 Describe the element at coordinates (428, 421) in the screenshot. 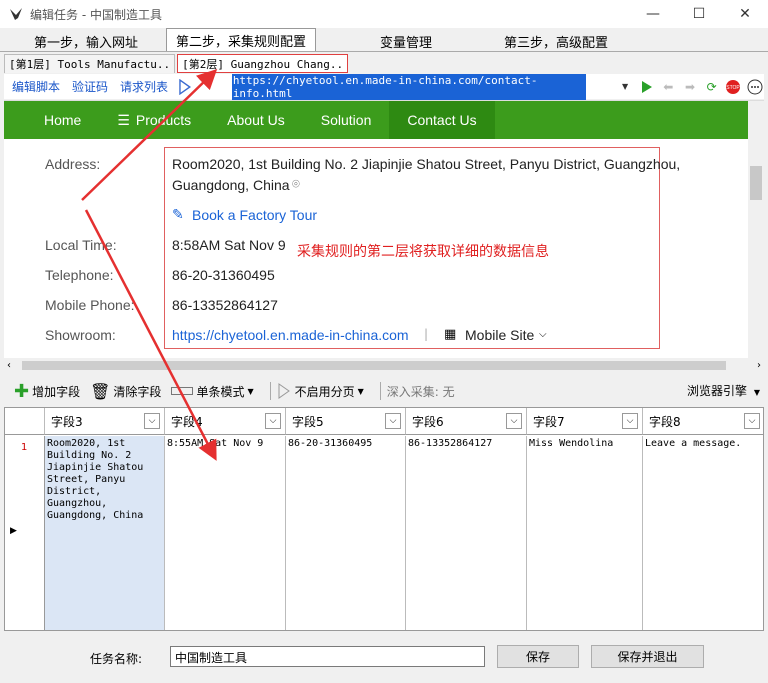

I see `grid-header-label: 字段6` at that location.